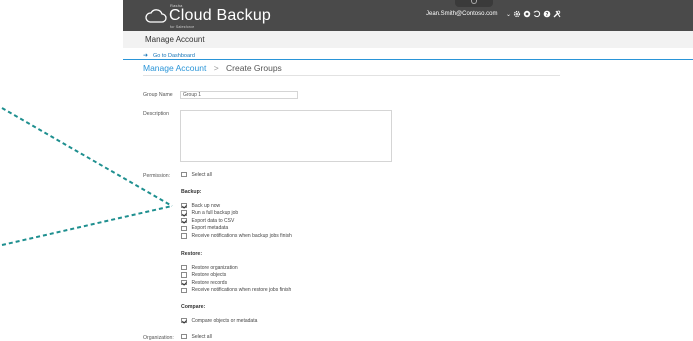  I want to click on brand-sub-text: for Salesforce, so click(182, 27).